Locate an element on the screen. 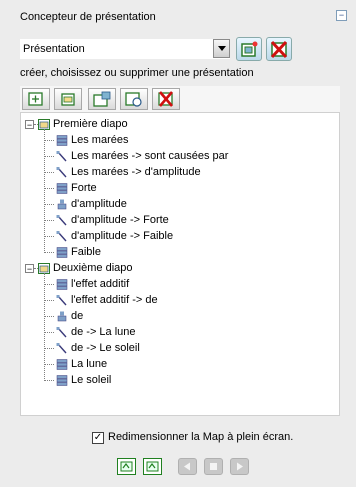 Image resolution: width=356 pixels, height=487 pixels. presentation-selector-row: Présentation is located at coordinates (185, 49).